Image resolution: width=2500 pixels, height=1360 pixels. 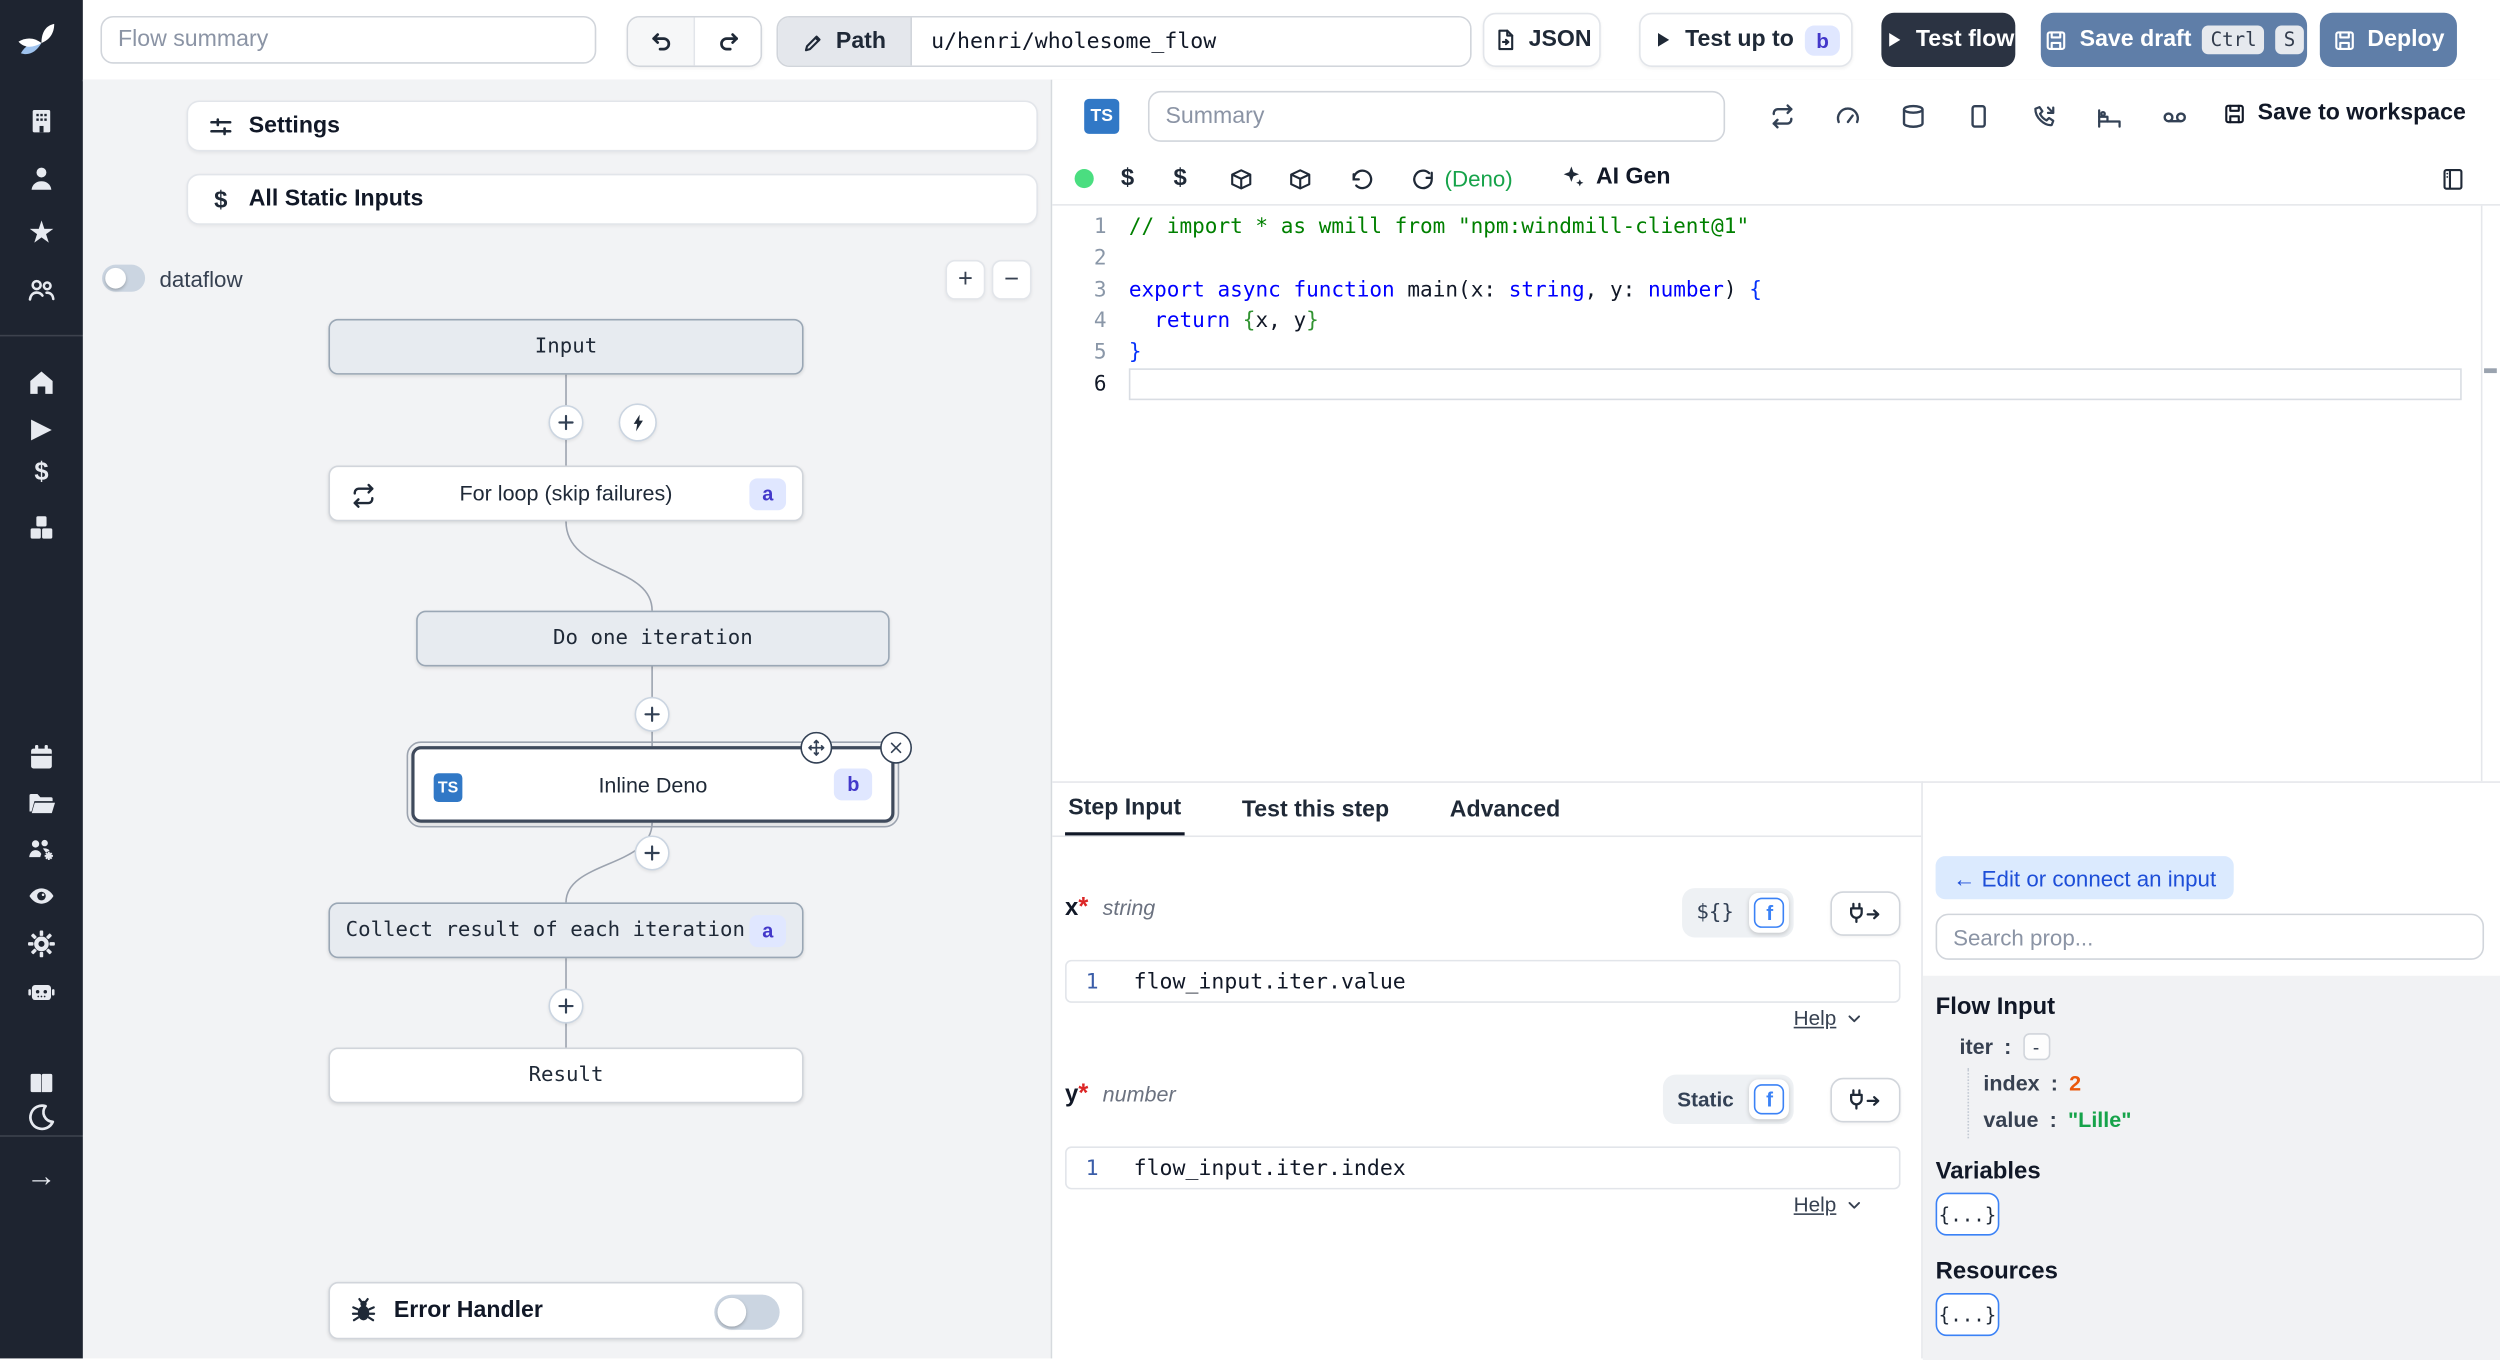 What do you see at coordinates (1483, 981) in the screenshot?
I see `field-x-expression-editor: 1 flow_input.iter.value` at bounding box center [1483, 981].